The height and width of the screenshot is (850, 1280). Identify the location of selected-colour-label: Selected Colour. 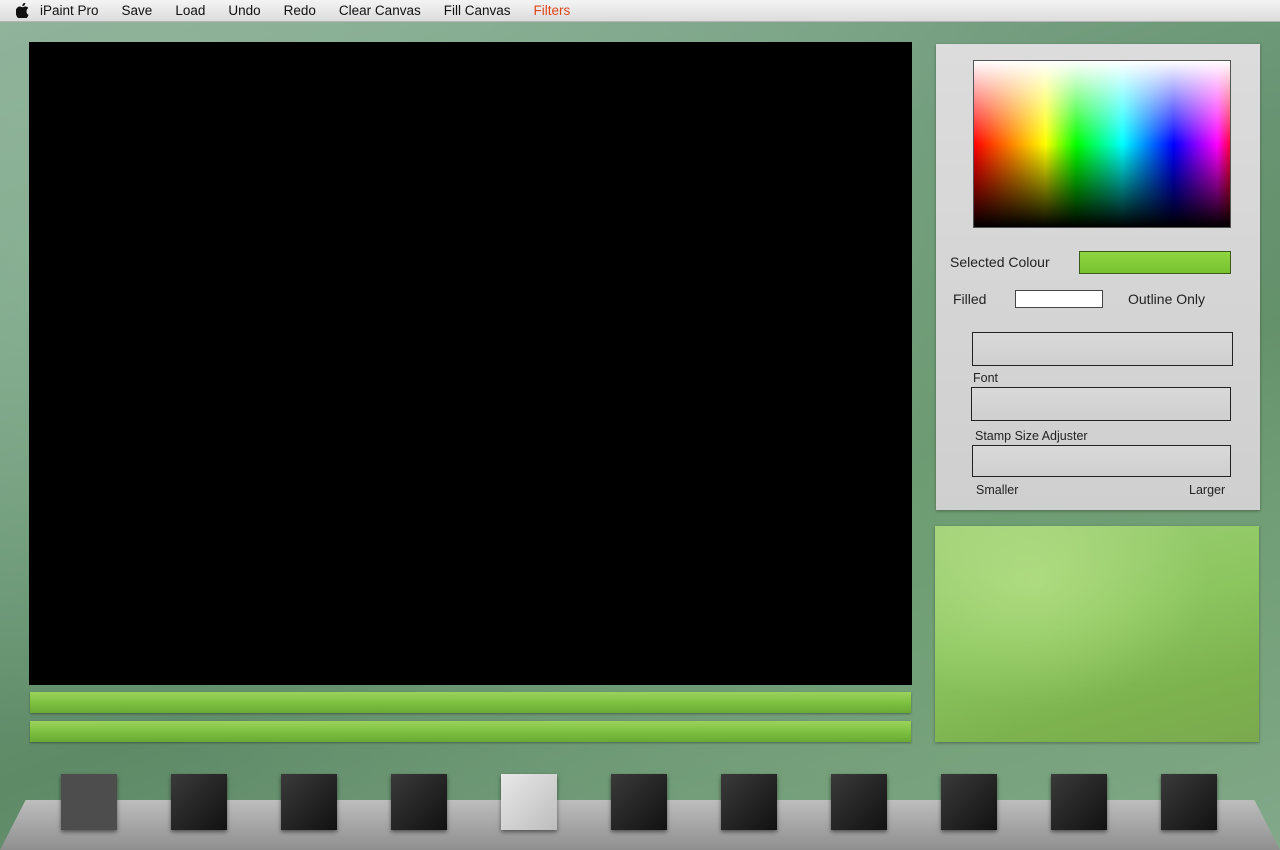
(1000, 262).